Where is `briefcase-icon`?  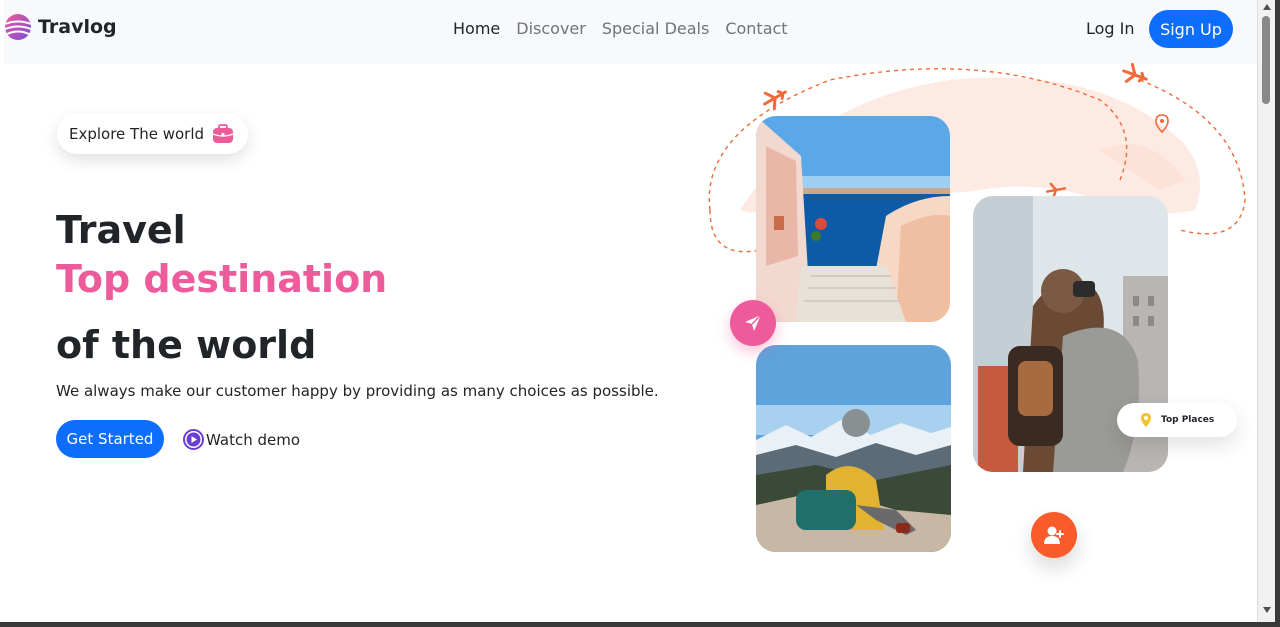
briefcase-icon is located at coordinates (223, 133).